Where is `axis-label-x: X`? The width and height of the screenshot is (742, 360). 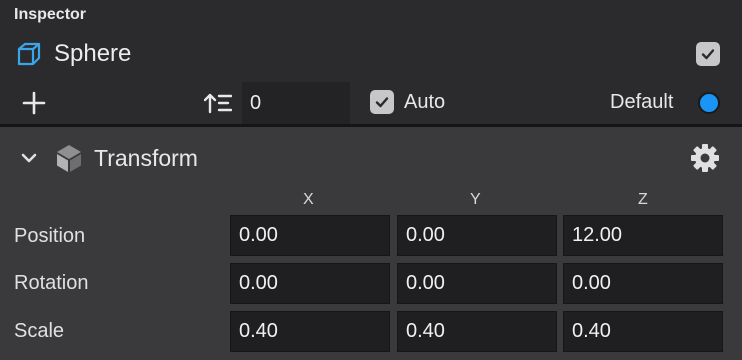 axis-label-x: X is located at coordinates (308, 199).